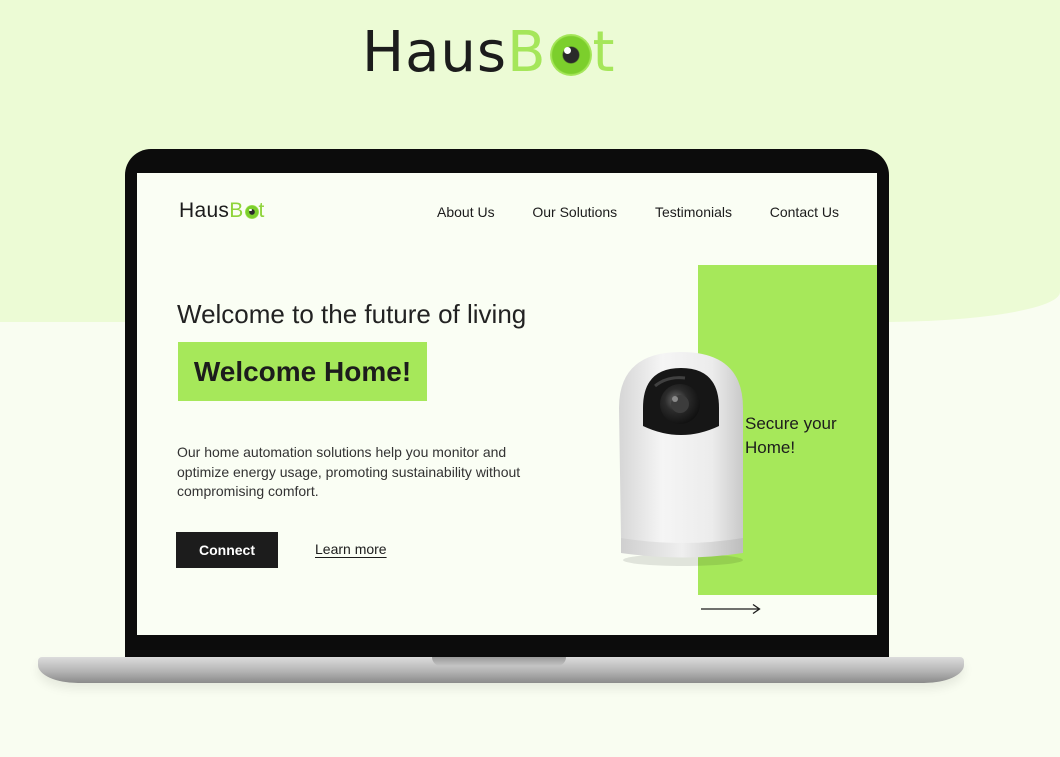 This screenshot has height=757, width=1060. I want to click on nav-our-solutions: Our Solutions, so click(574, 212).